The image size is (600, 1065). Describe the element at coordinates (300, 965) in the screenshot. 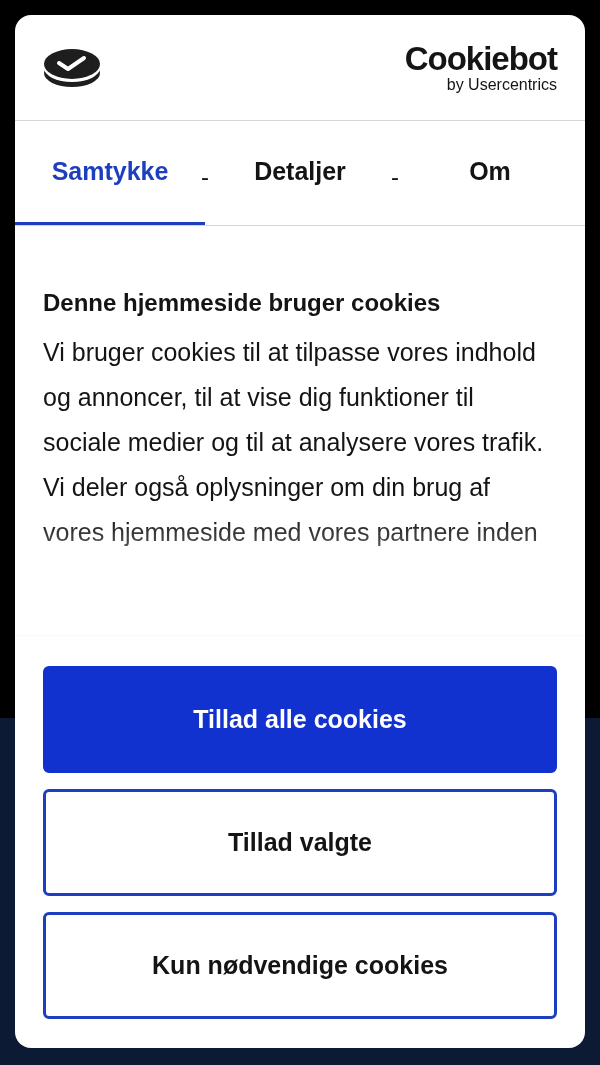

I see `consent-button: Kun nødvendige cookies` at that location.